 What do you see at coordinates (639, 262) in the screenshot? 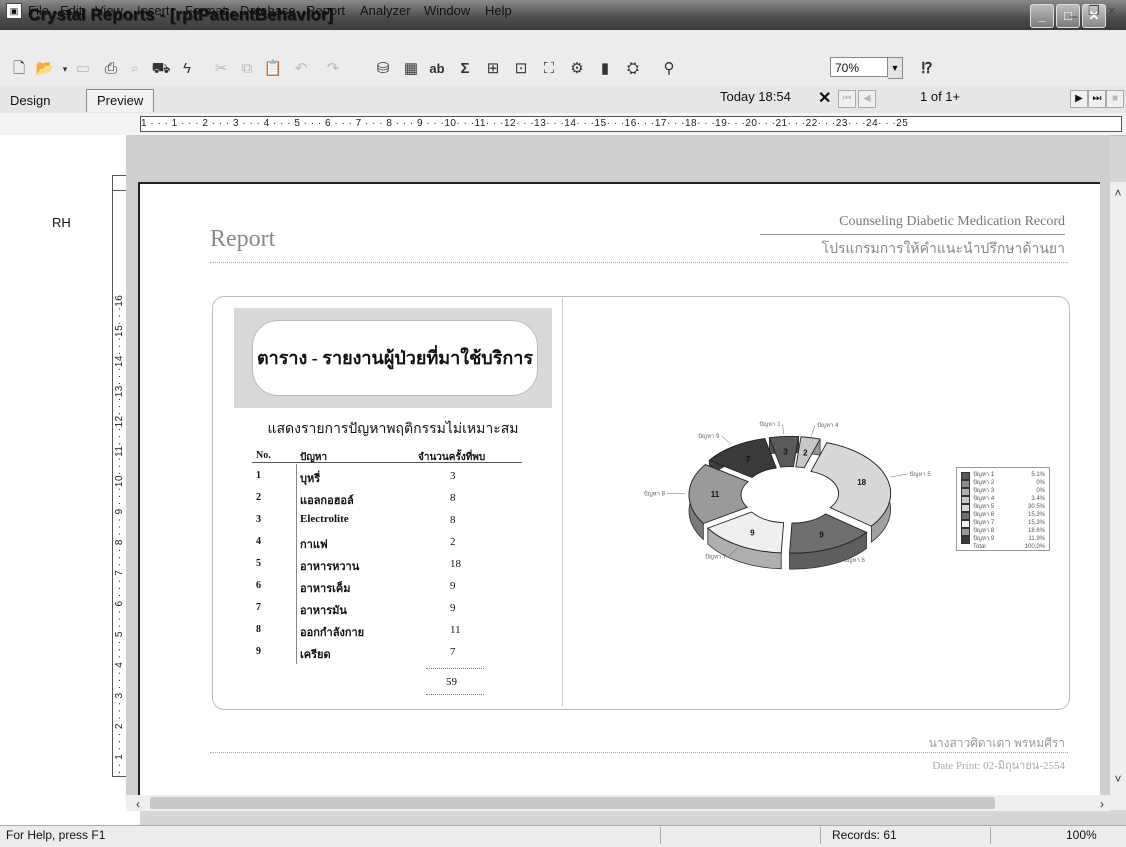
I see `header-divider` at bounding box center [639, 262].